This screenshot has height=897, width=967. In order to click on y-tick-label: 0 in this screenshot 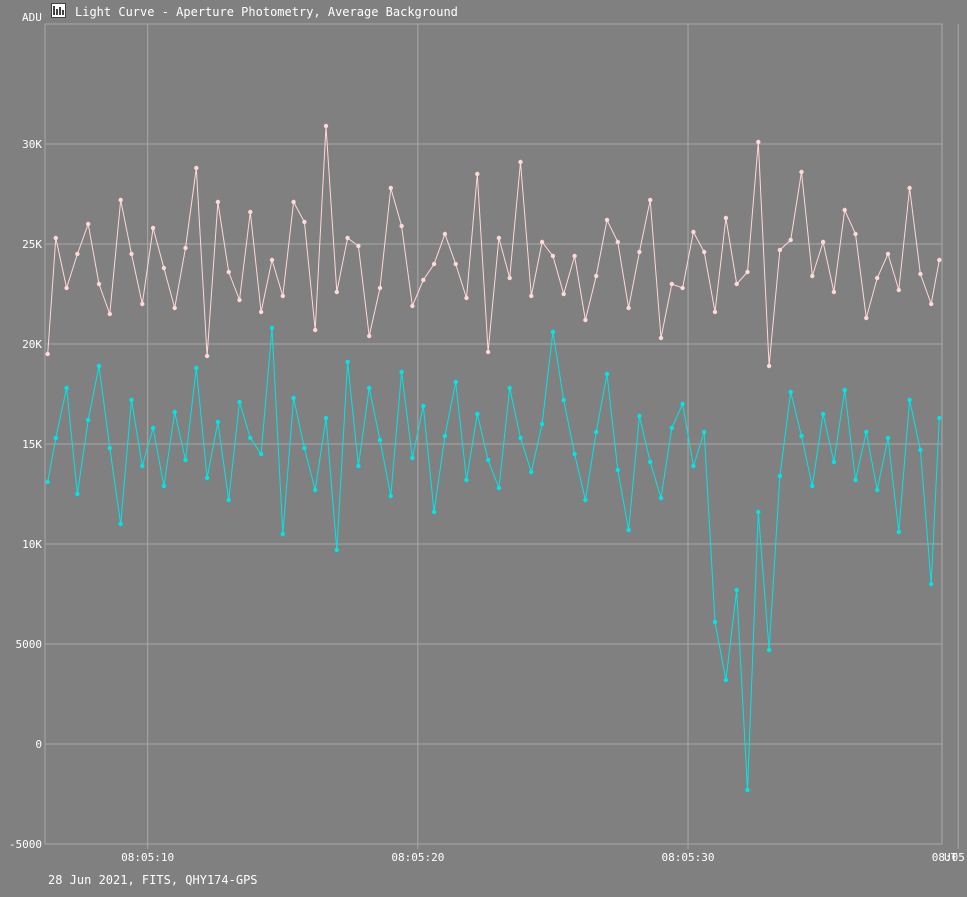, I will do `click(38, 744)`.